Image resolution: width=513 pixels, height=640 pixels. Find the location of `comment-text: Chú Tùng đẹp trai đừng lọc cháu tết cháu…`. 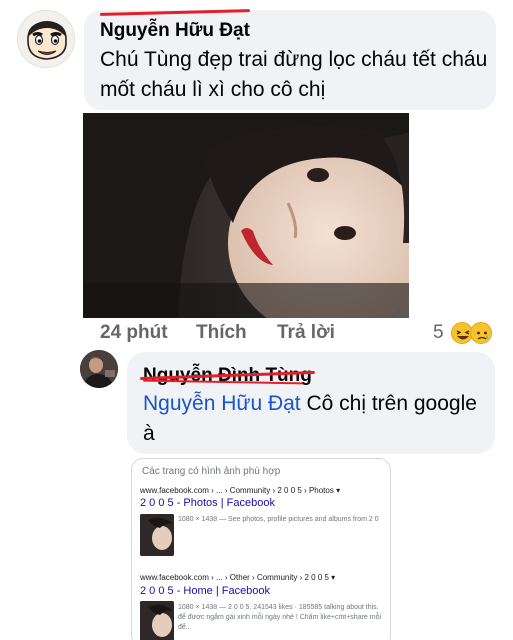

comment-text: Chú Tùng đẹp trai đừng lọc cháu tết cháu… is located at coordinates (294, 74).